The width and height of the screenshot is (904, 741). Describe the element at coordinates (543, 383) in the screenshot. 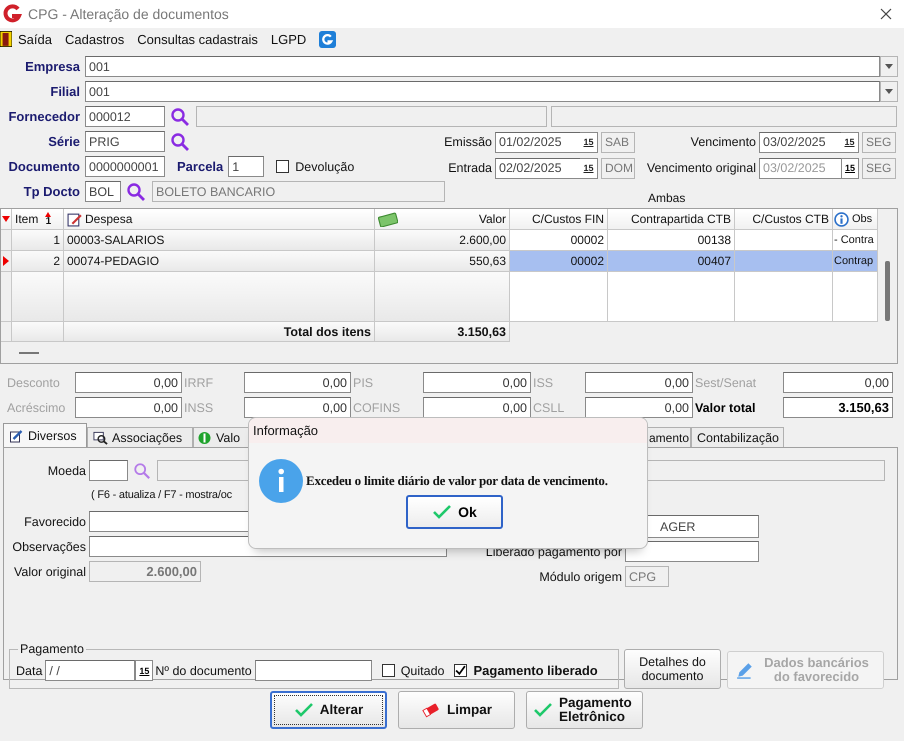

I see `field-label: ISS` at that location.